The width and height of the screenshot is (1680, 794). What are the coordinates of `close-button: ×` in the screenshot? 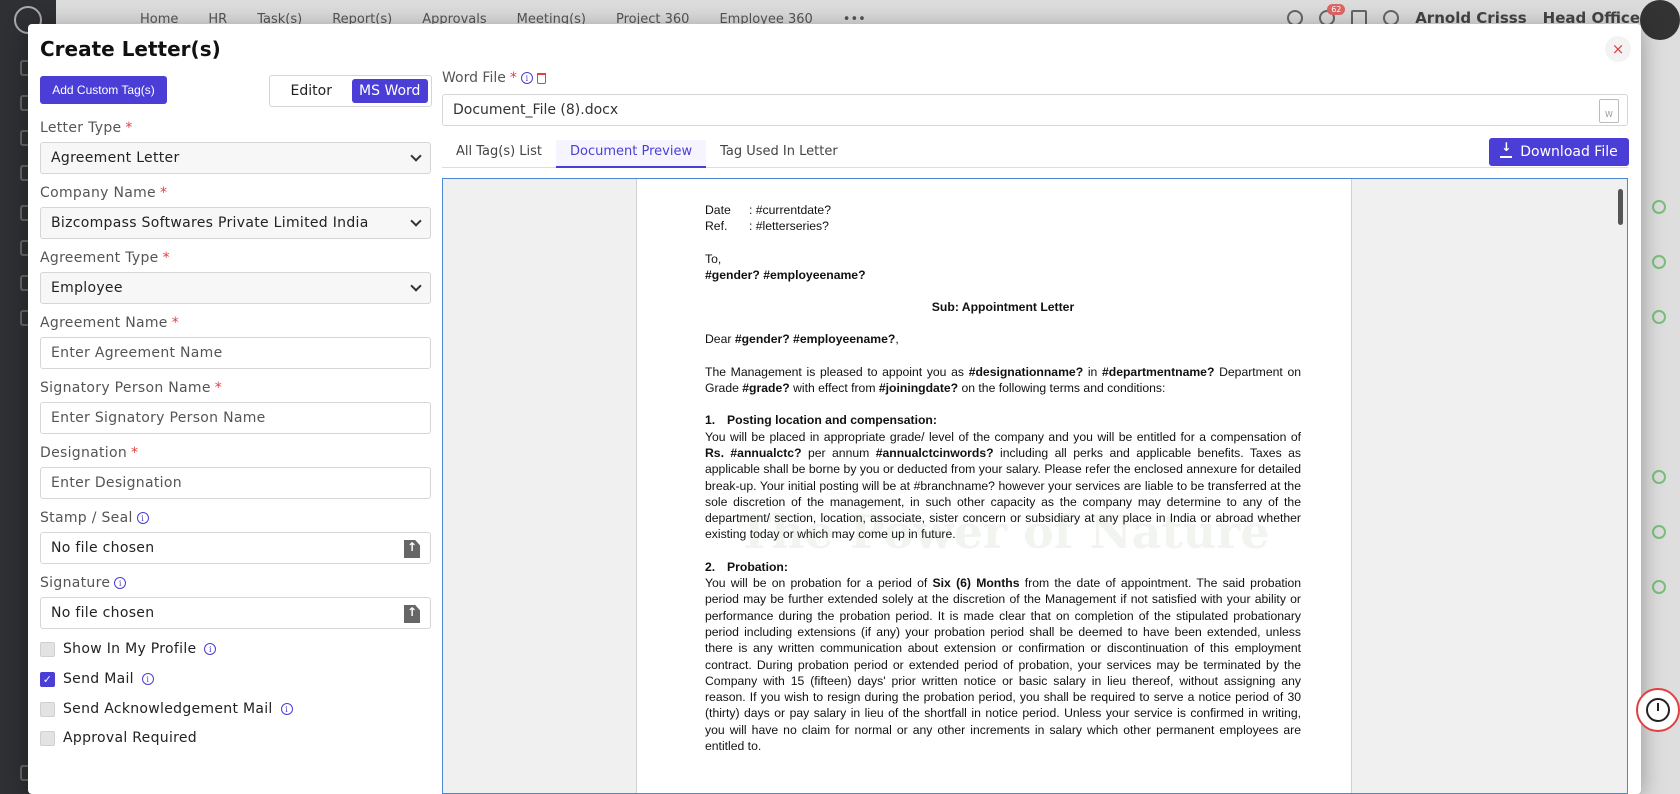 It's located at (1618, 49).